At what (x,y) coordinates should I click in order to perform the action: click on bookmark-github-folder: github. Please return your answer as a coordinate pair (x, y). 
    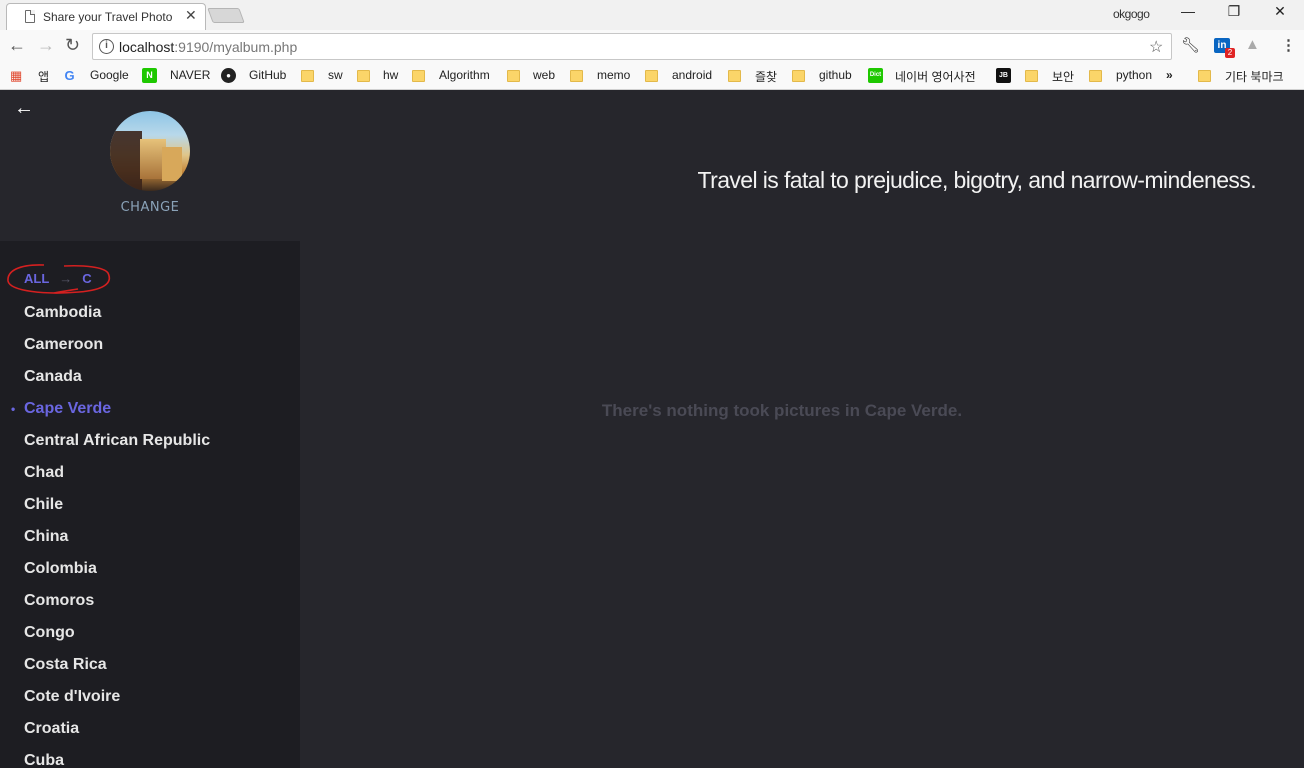
    Looking at the image, I should click on (835, 75).